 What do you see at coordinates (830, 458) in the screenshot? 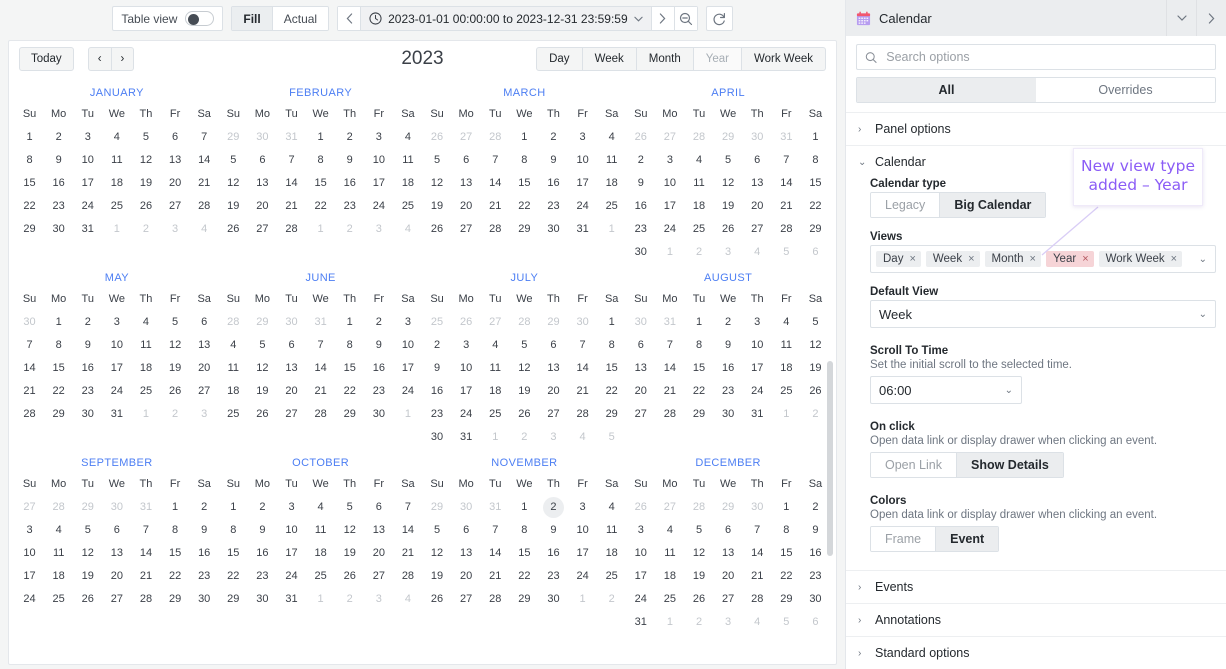
I see `calendar-scrollbar` at bounding box center [830, 458].